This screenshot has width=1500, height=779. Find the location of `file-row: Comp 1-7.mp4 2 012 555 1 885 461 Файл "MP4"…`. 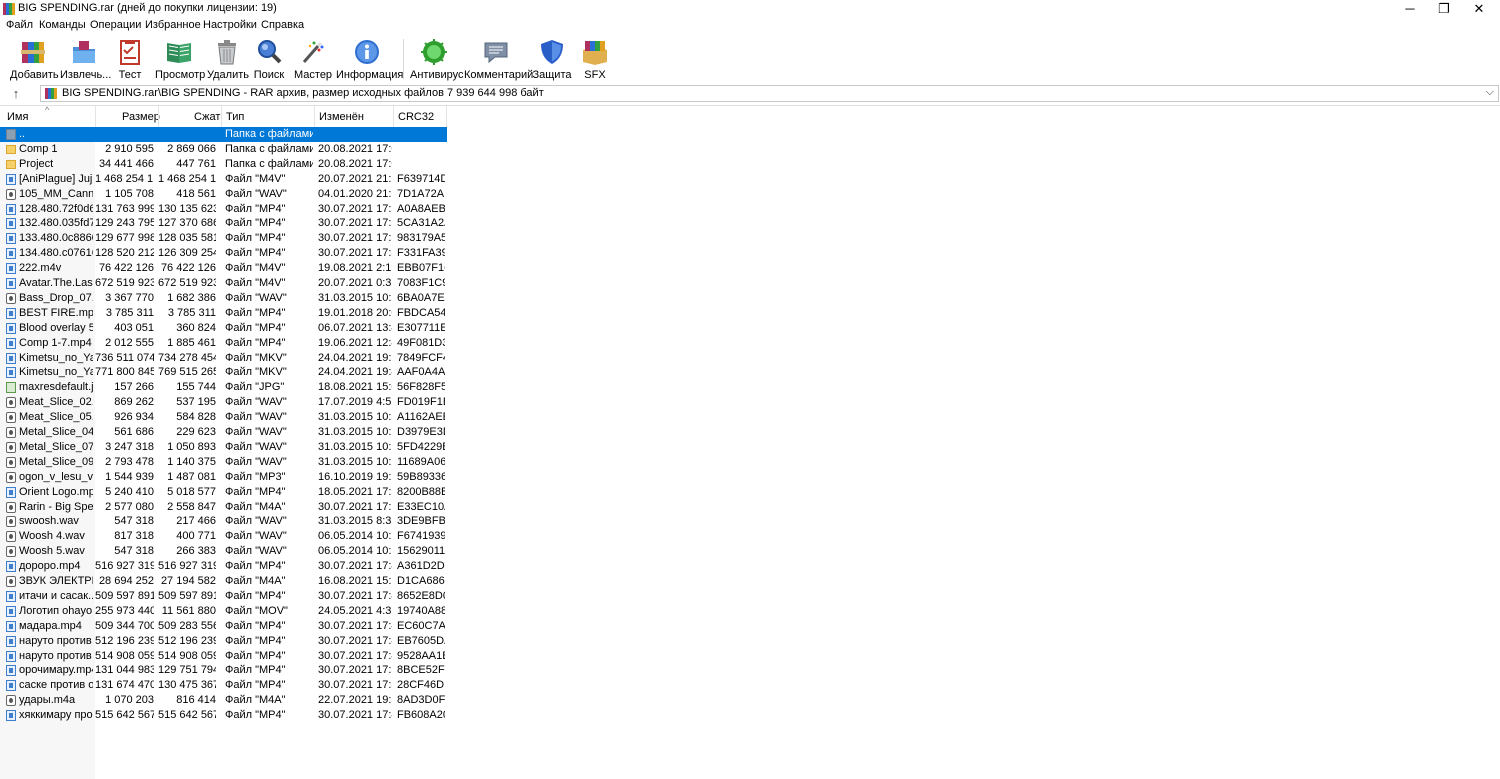

file-row: Comp 1-7.mp4 2 012 555 1 885 461 Файл "MP4"… is located at coordinates (223, 343).